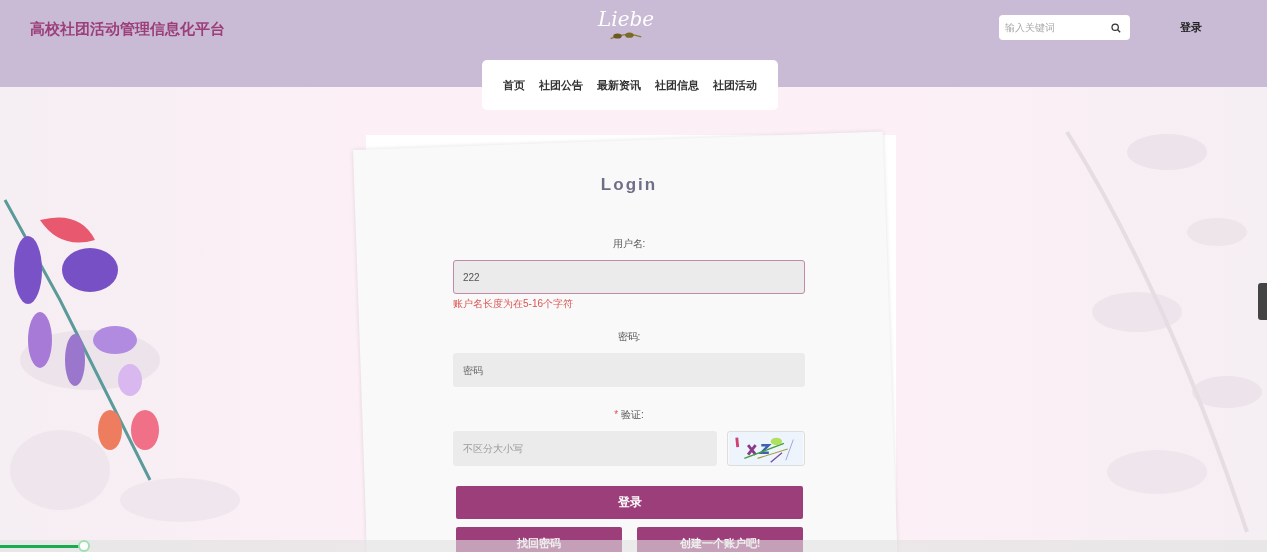 Image resolution: width=1267 pixels, height=552 pixels. Describe the element at coordinates (734, 85) in the screenshot. I see `nav-item: 社团活动` at that location.